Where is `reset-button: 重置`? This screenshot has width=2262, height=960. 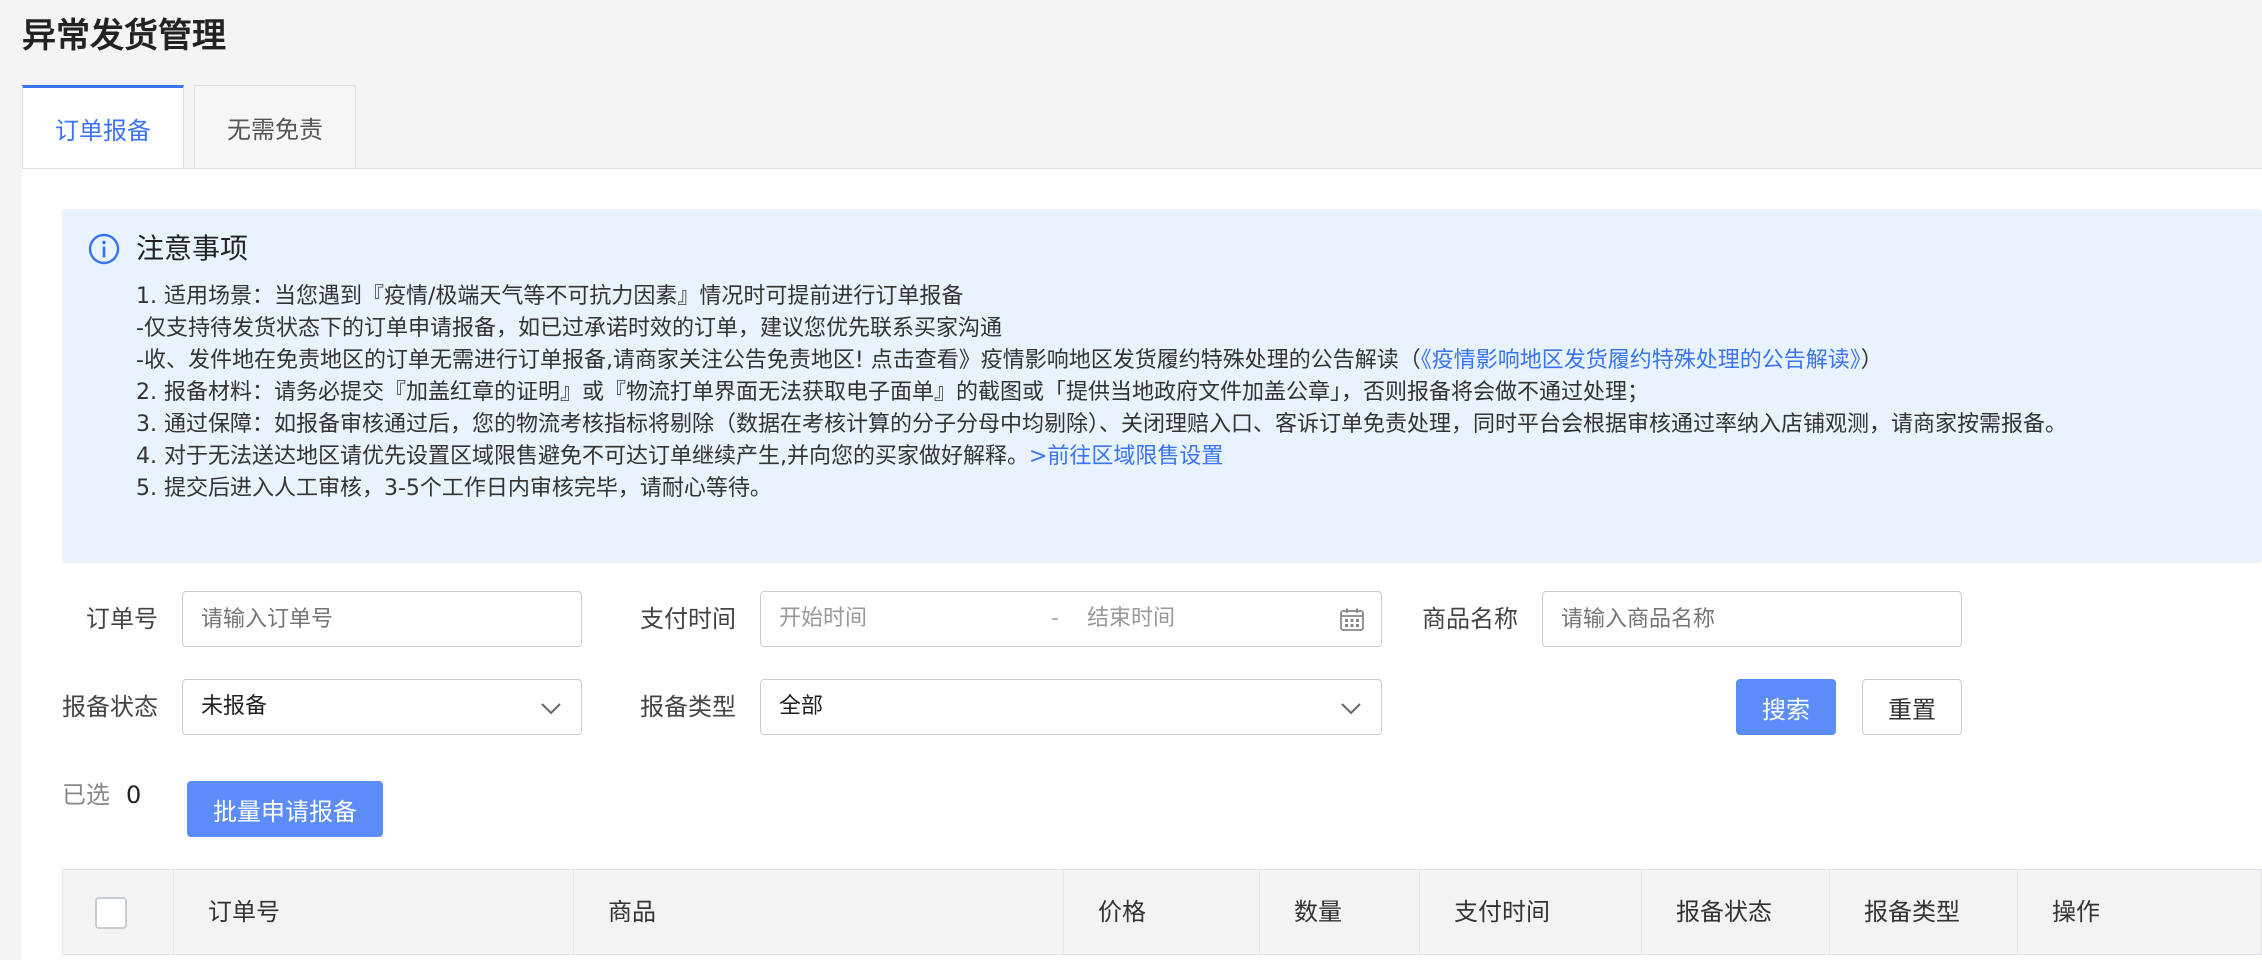 reset-button: 重置 is located at coordinates (1912, 707).